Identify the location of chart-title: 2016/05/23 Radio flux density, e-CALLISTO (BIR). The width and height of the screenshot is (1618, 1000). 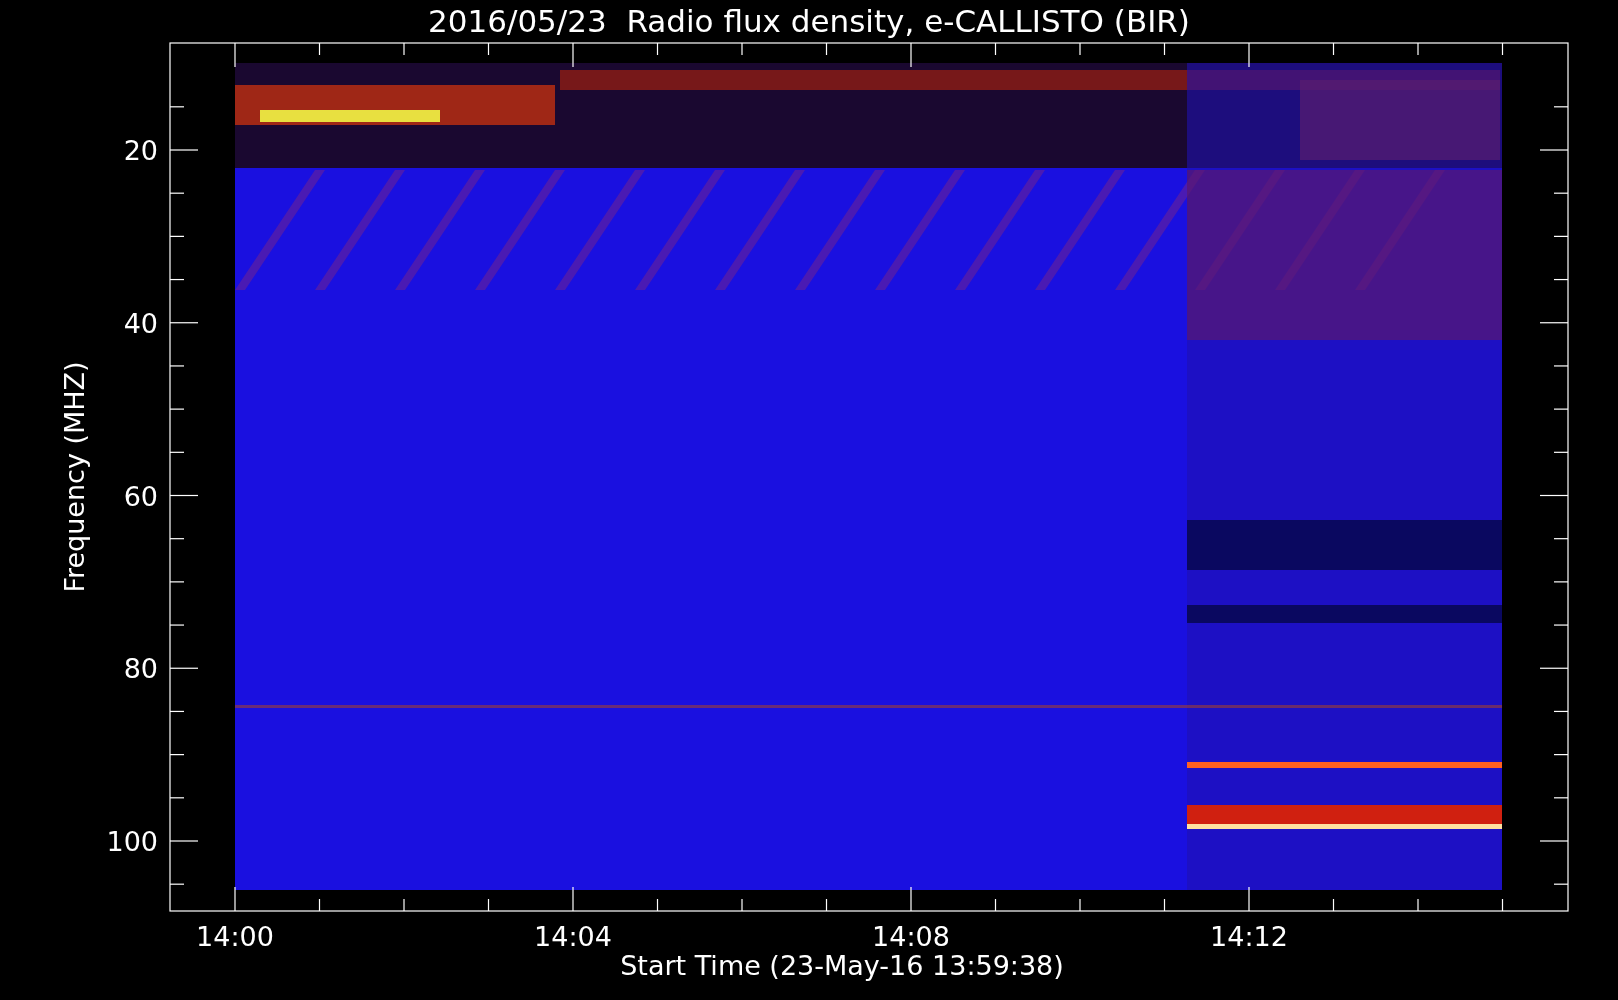
(809, 21).